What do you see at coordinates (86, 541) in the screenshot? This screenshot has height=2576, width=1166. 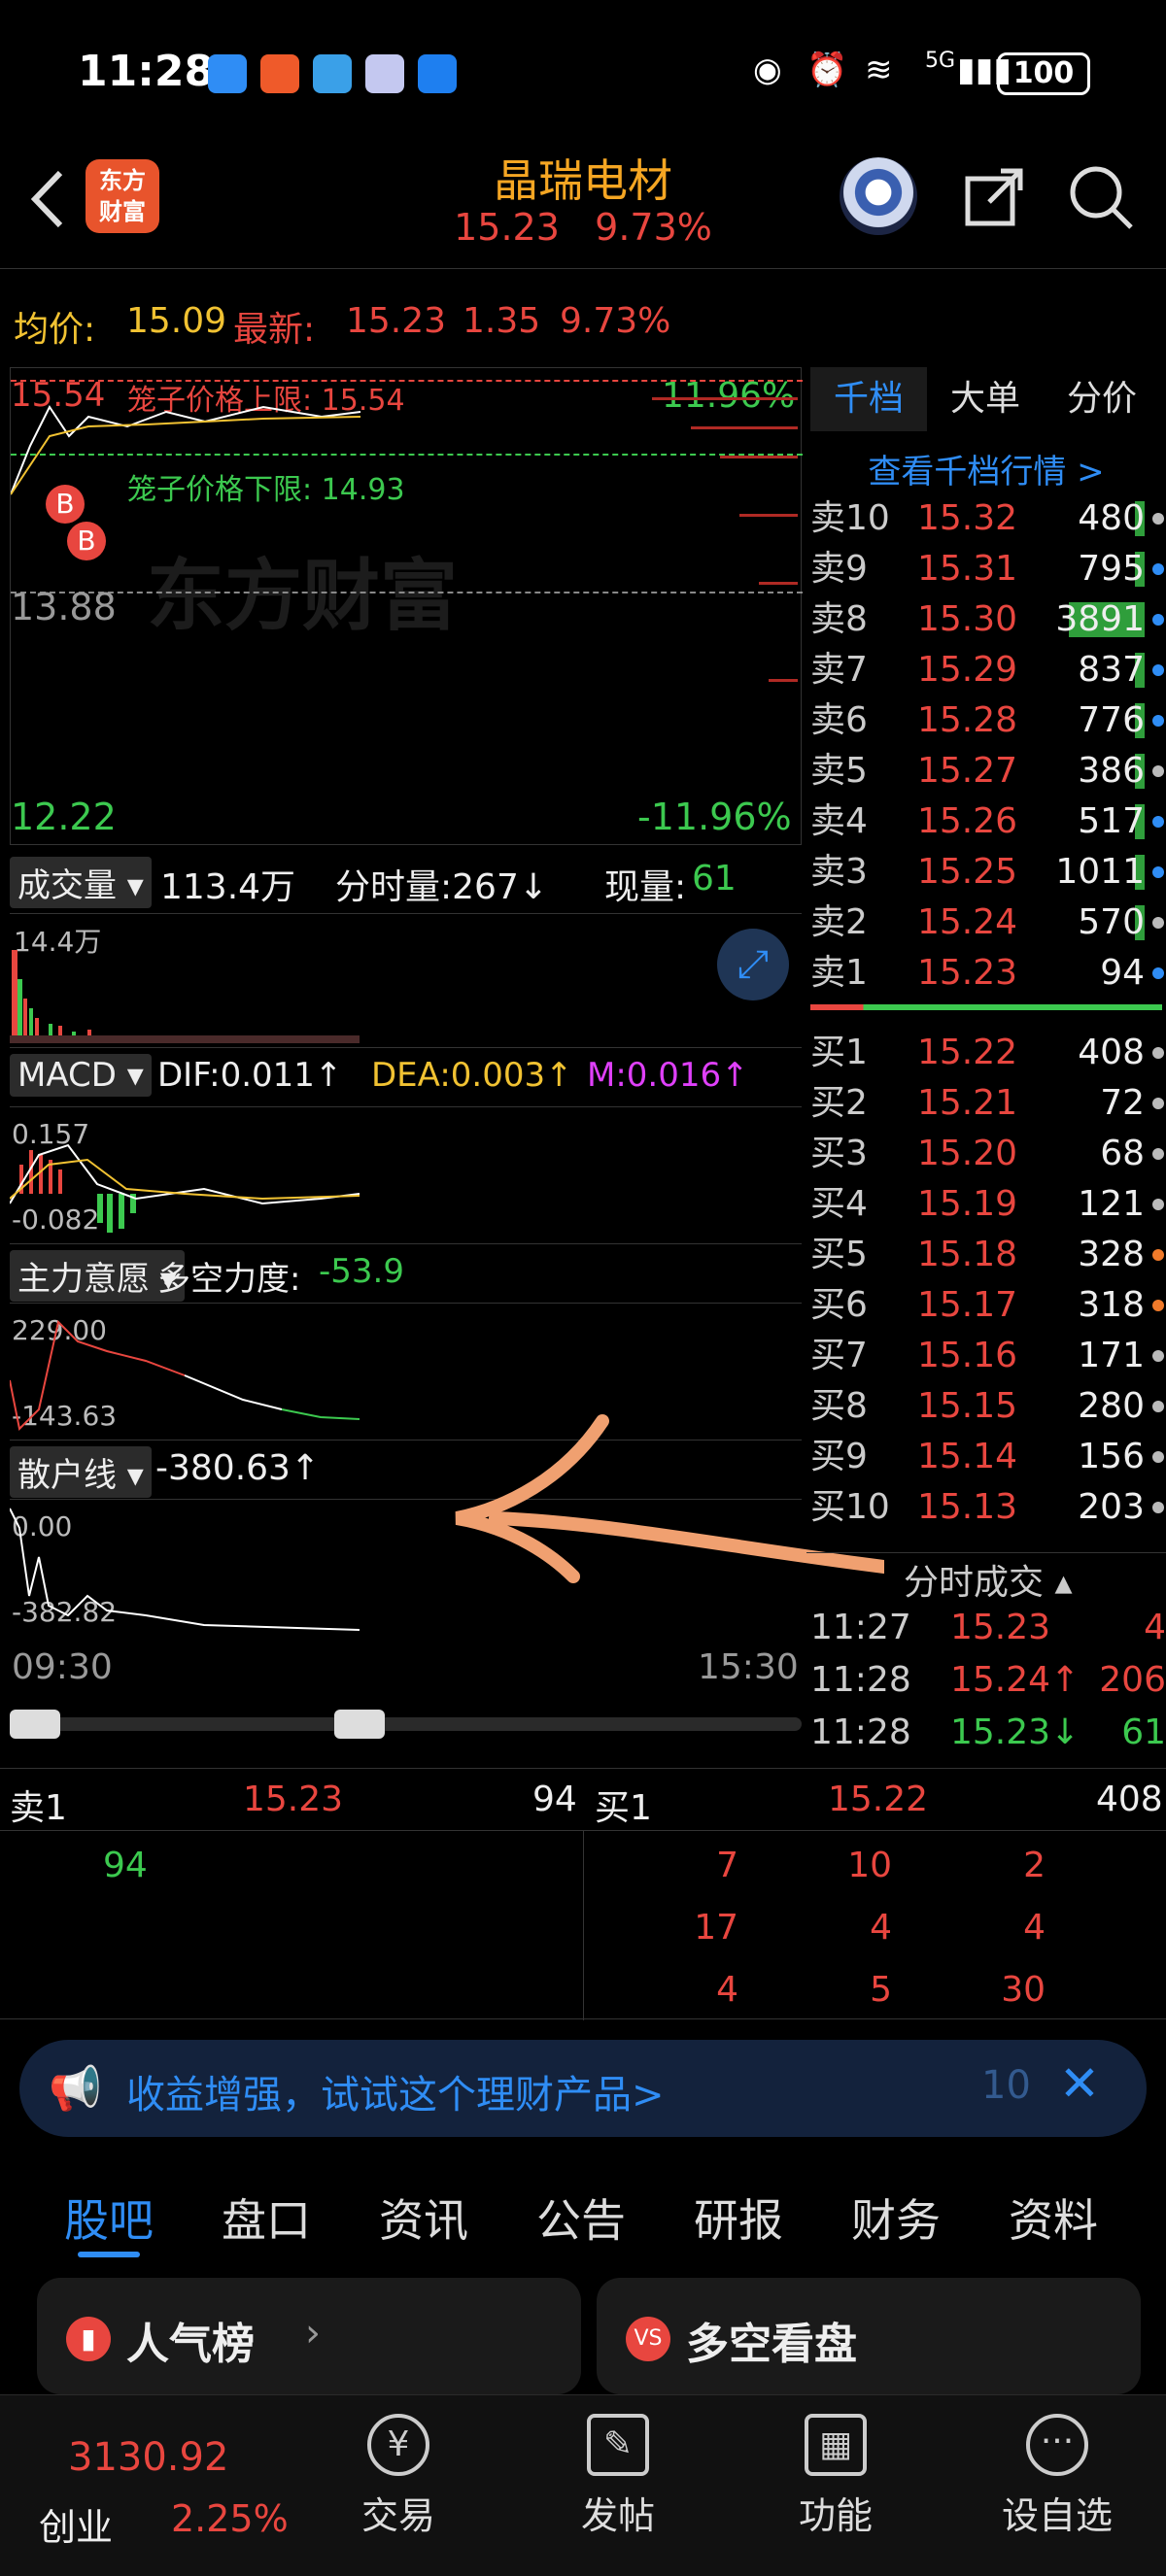 I see `buy-marker-icon: B` at bounding box center [86, 541].